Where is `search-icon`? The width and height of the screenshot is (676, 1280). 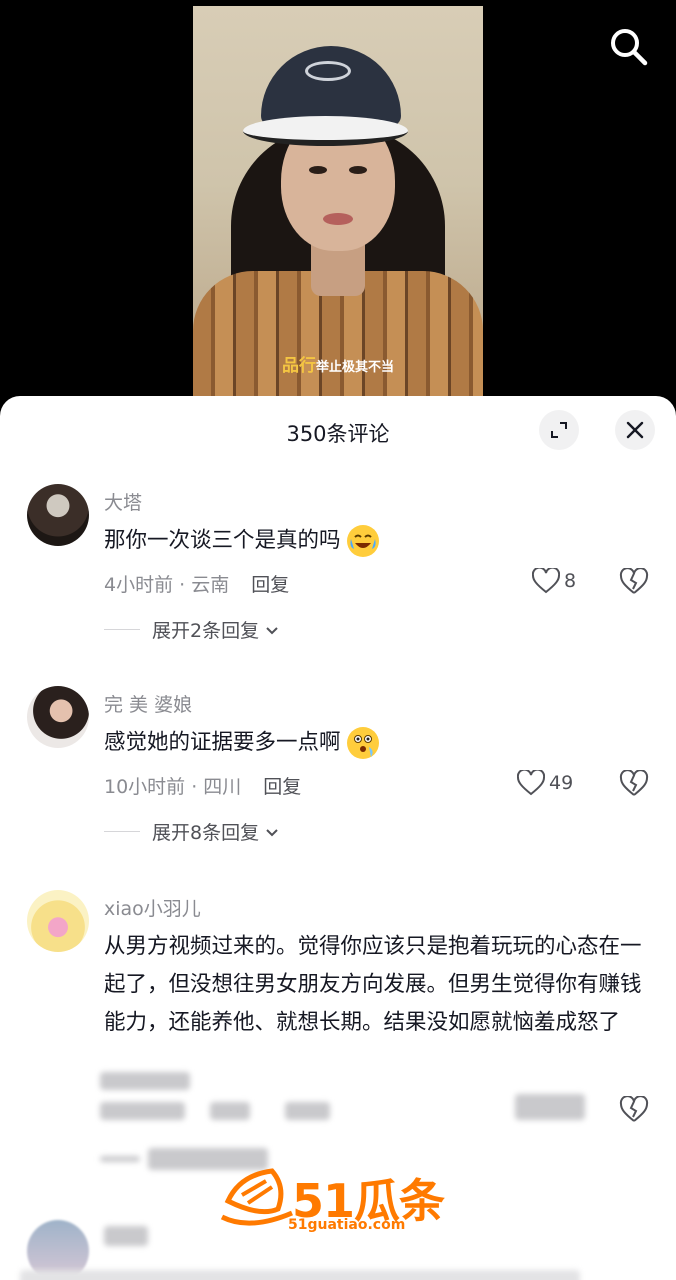 search-icon is located at coordinates (629, 47).